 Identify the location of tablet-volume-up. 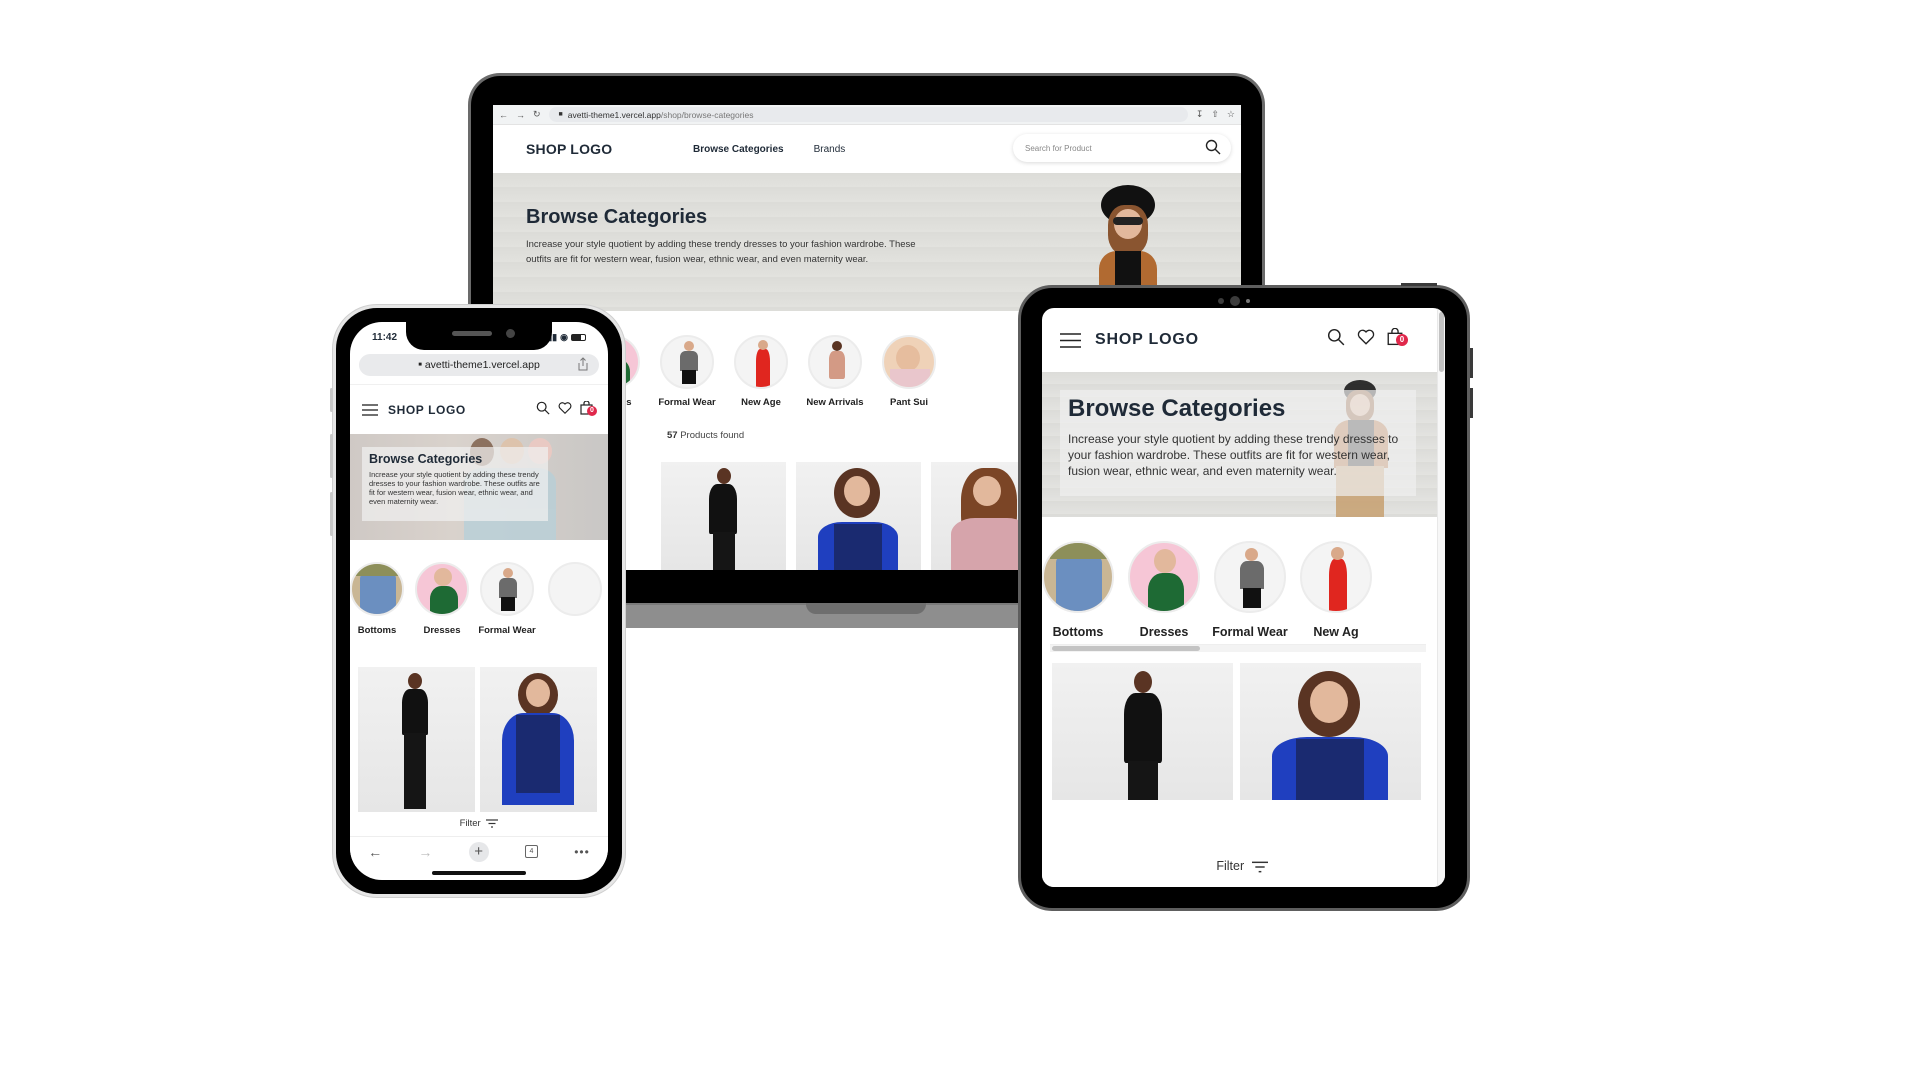
(1471, 363).